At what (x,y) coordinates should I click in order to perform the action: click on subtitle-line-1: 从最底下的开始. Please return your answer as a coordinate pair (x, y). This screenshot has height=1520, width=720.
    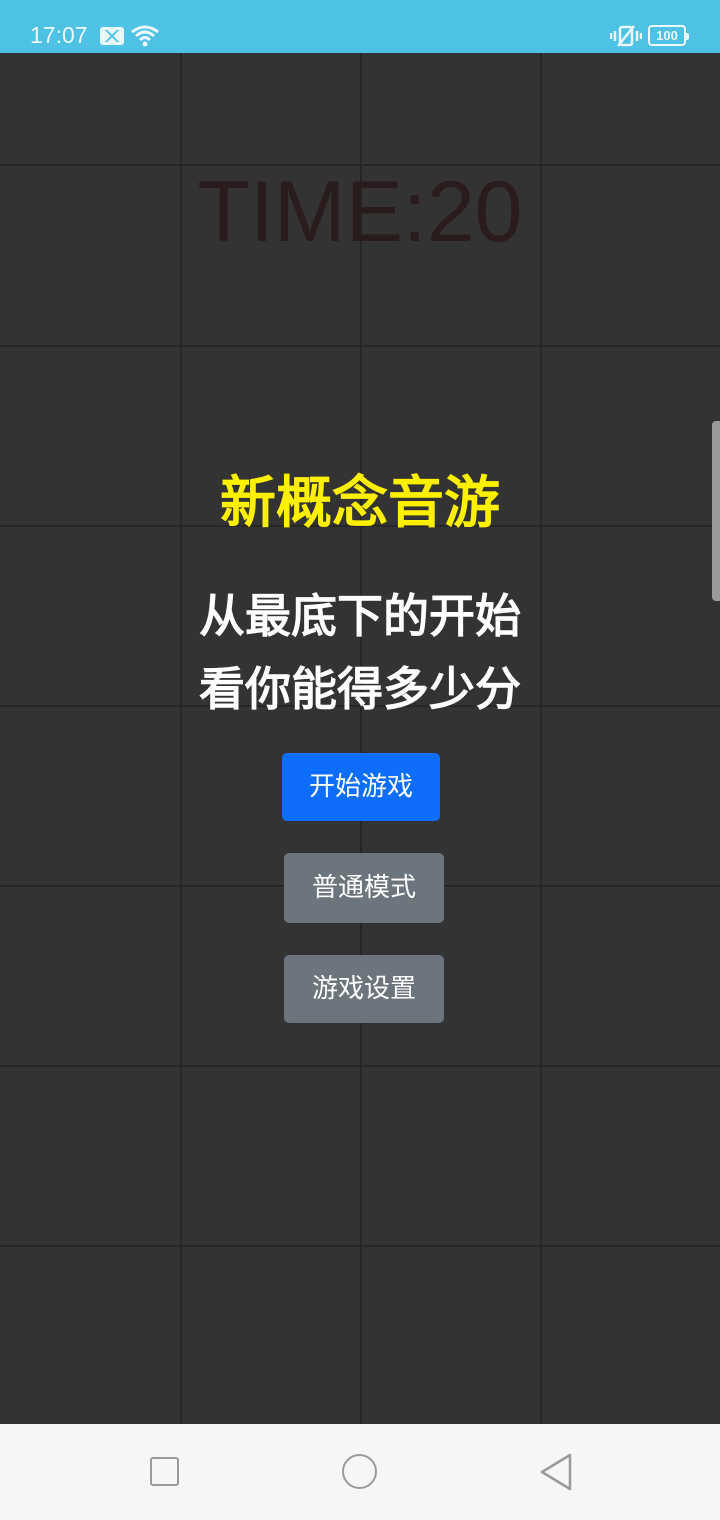
    Looking at the image, I should click on (360, 616).